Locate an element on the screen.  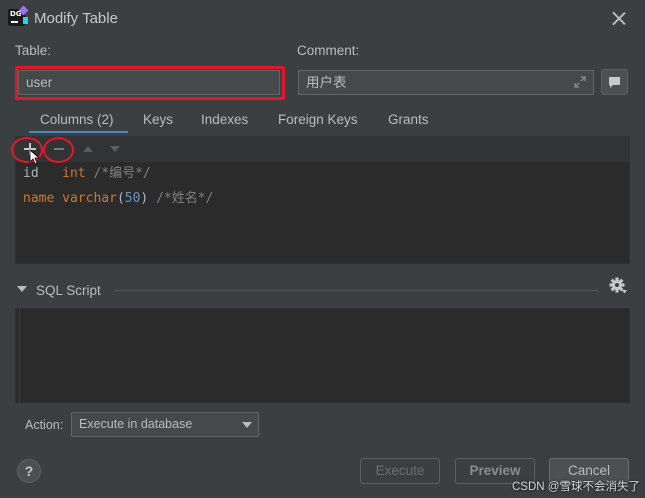
gear-icon is located at coordinates (618, 286).